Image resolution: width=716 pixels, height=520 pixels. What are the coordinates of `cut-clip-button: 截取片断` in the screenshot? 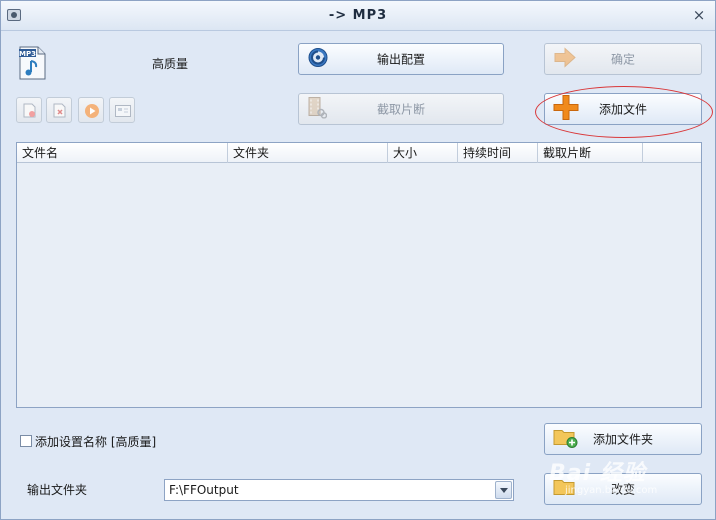 It's located at (401, 109).